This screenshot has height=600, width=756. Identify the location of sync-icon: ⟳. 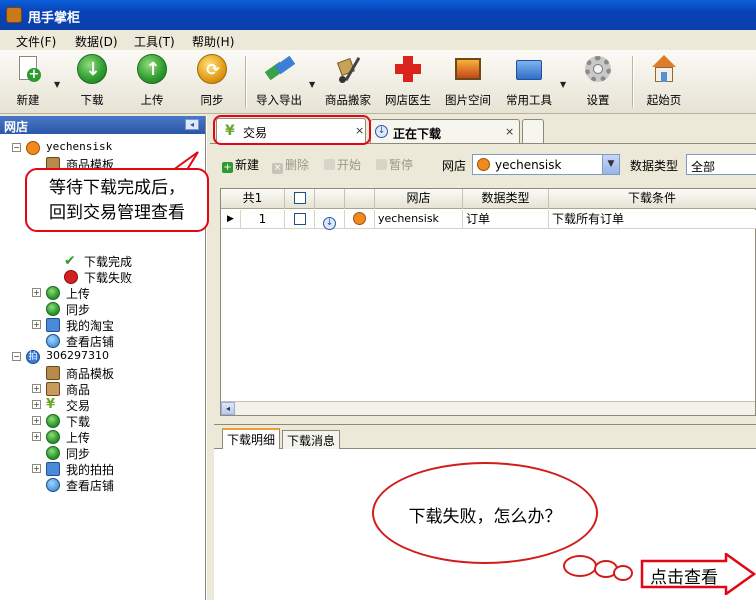
(212, 69).